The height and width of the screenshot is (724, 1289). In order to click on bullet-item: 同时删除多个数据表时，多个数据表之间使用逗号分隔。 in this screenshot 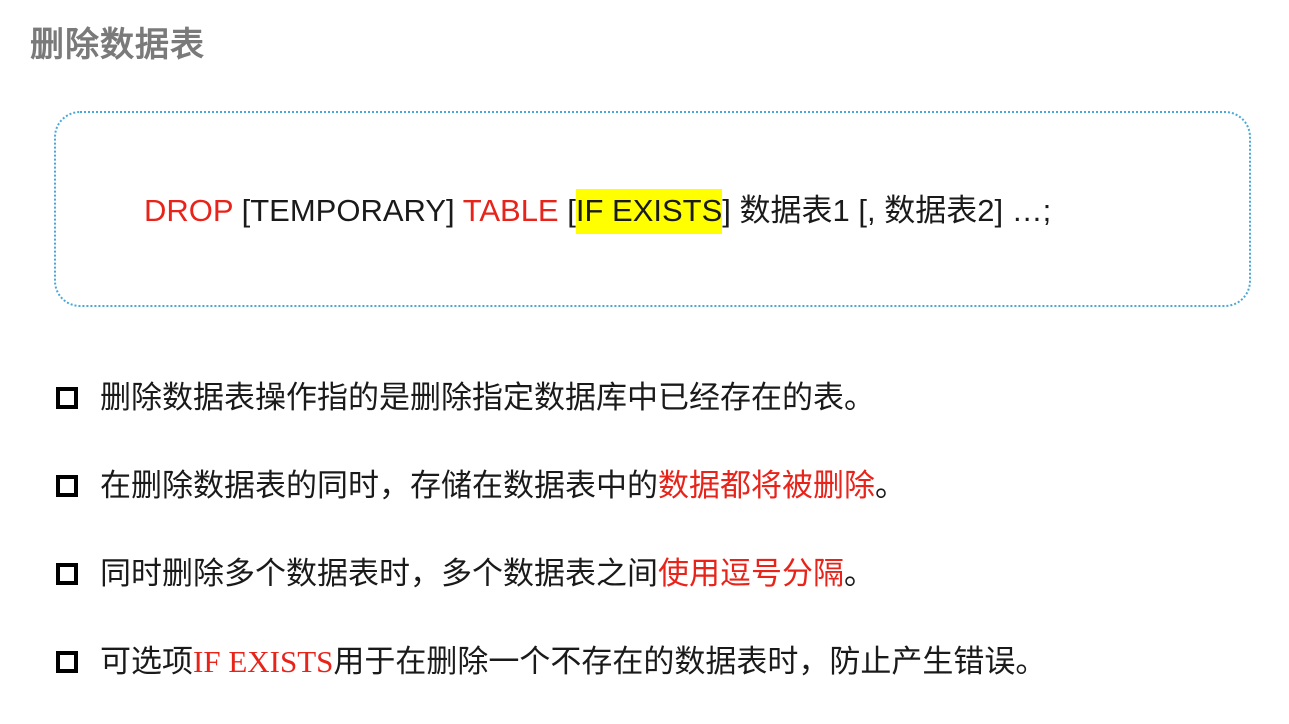, I will do `click(666, 592)`.